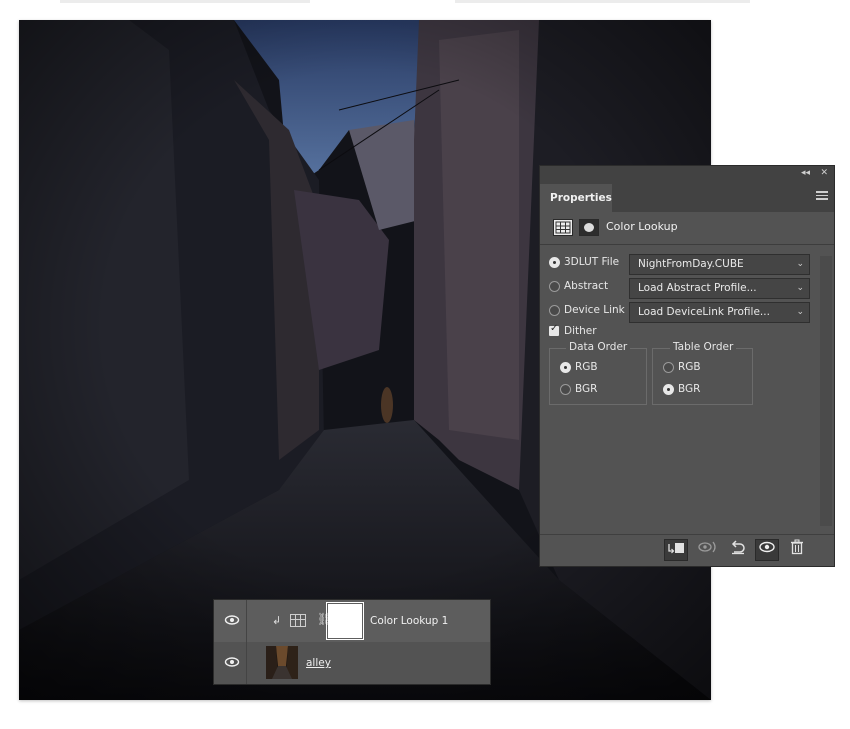  I want to click on radio-table-order-bgr, so click(668, 389).